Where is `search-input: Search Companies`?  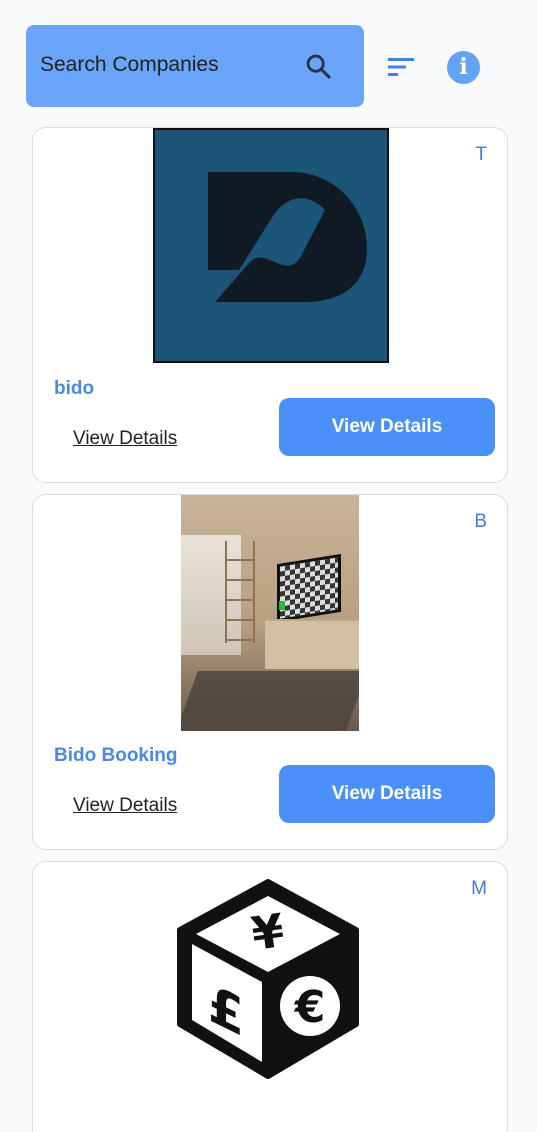
search-input: Search Companies is located at coordinates (195, 66).